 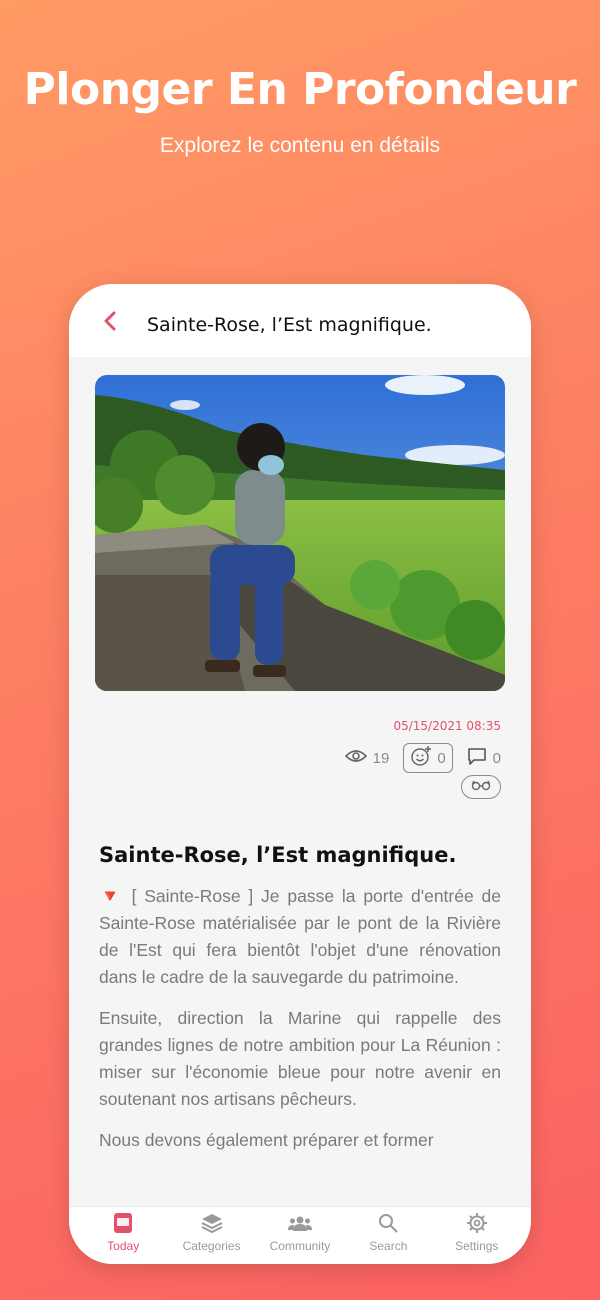 I want to click on tab-label: Search, so click(x=388, y=1246).